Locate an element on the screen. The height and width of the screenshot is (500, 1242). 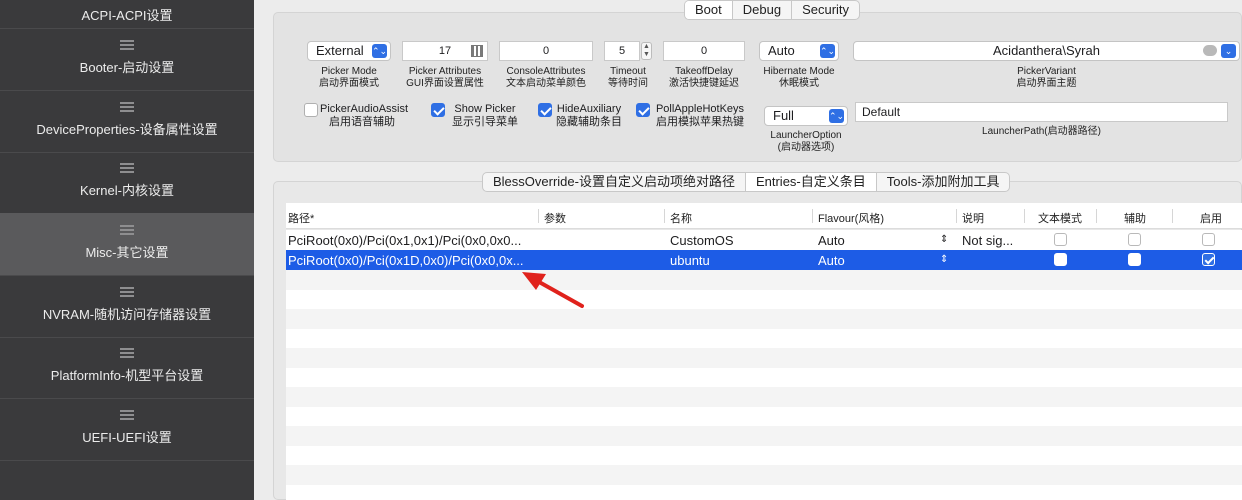
picker-attributes-field: 17 is located at coordinates (445, 51).